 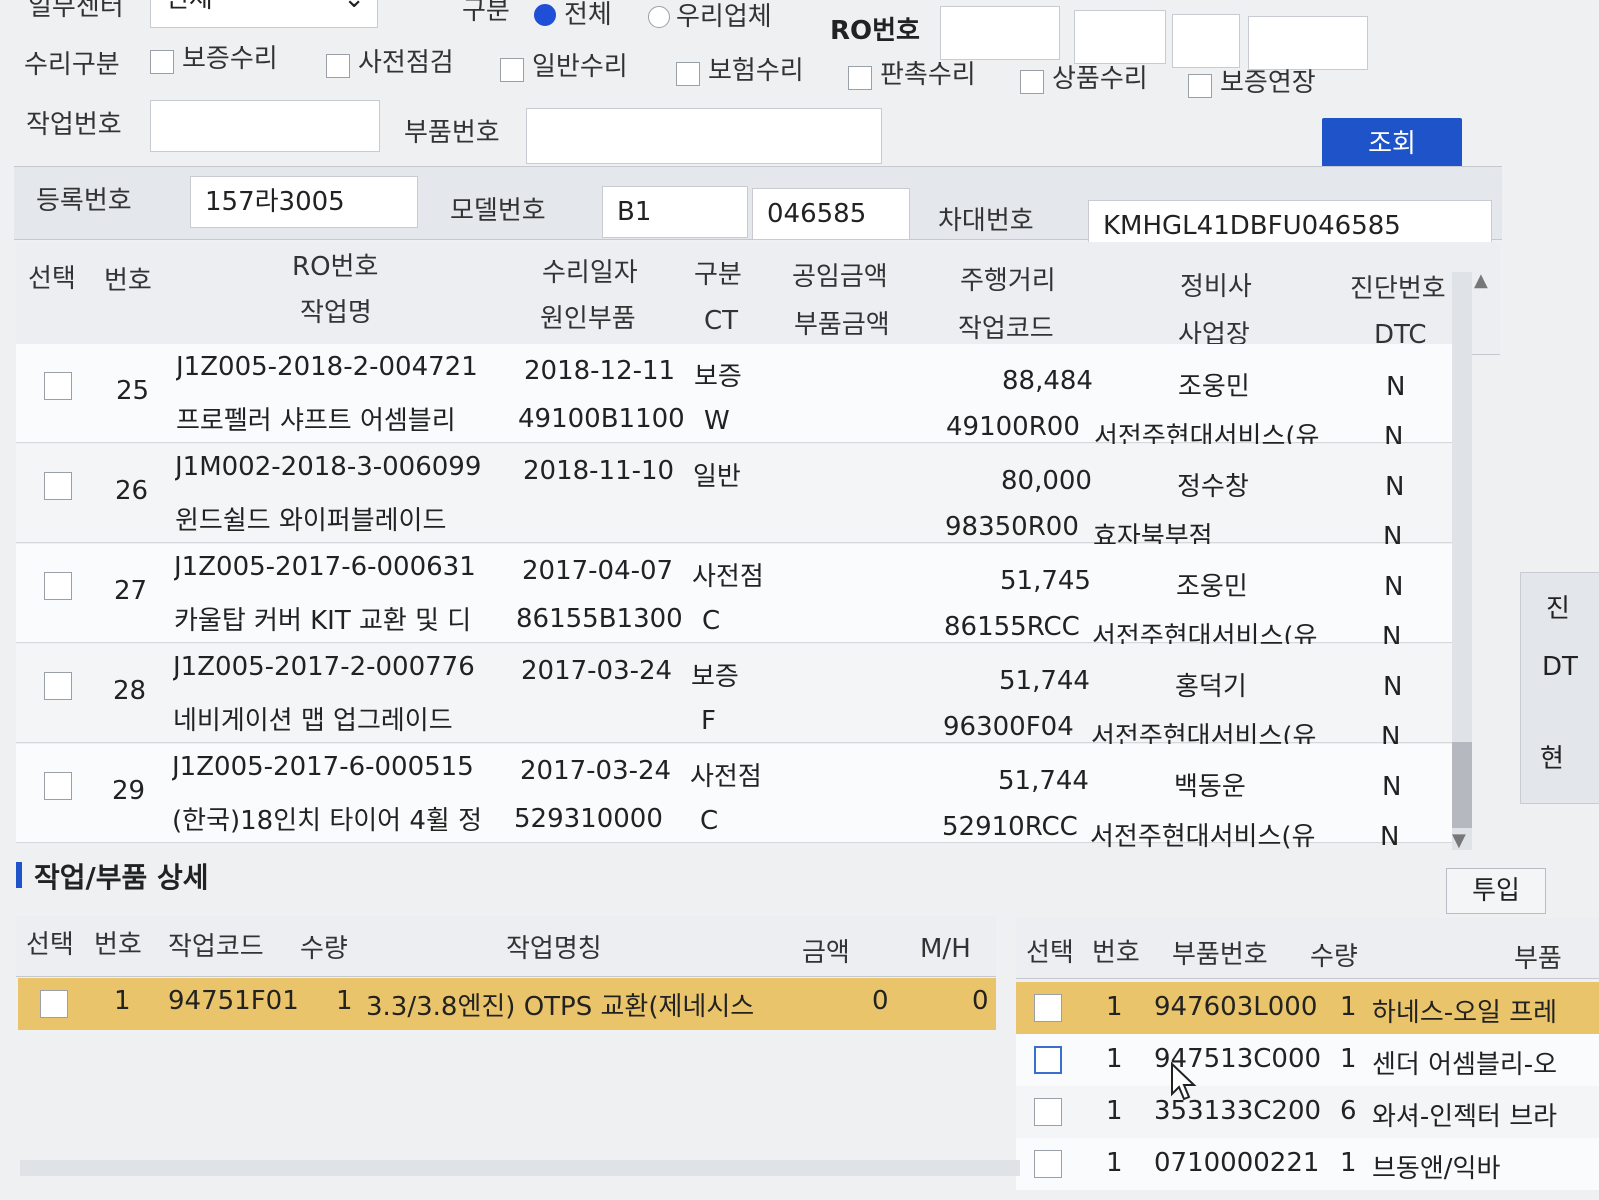 What do you see at coordinates (756, 71) in the screenshot?
I see `repair-type-option: 보험수리` at bounding box center [756, 71].